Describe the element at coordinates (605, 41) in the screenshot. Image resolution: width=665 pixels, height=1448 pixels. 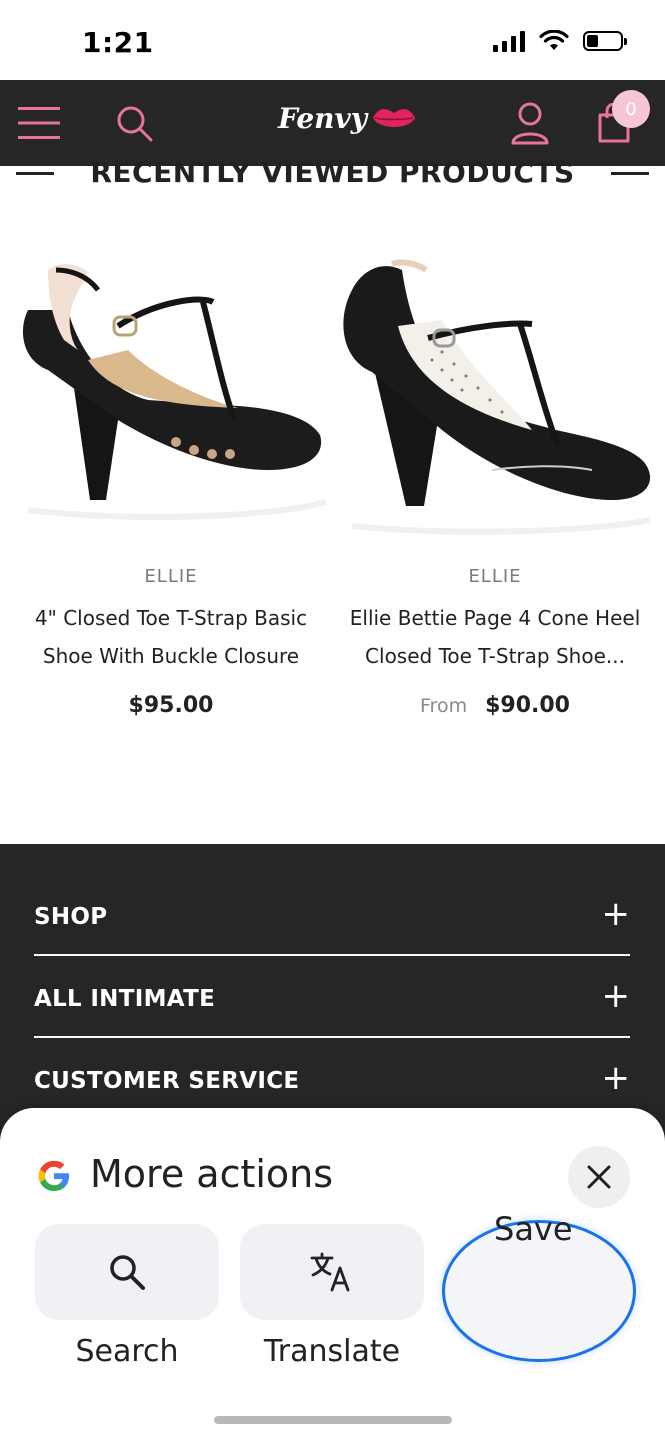
I see `battery-icon` at that location.